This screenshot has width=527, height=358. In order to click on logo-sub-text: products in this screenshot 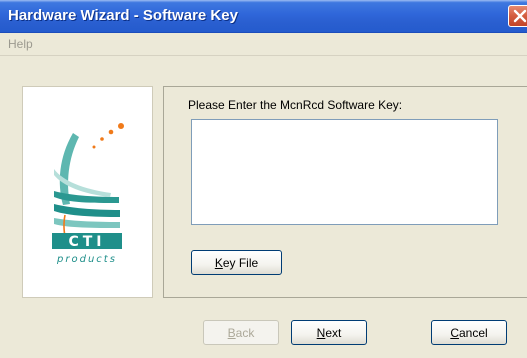, I will do `click(86, 259)`.